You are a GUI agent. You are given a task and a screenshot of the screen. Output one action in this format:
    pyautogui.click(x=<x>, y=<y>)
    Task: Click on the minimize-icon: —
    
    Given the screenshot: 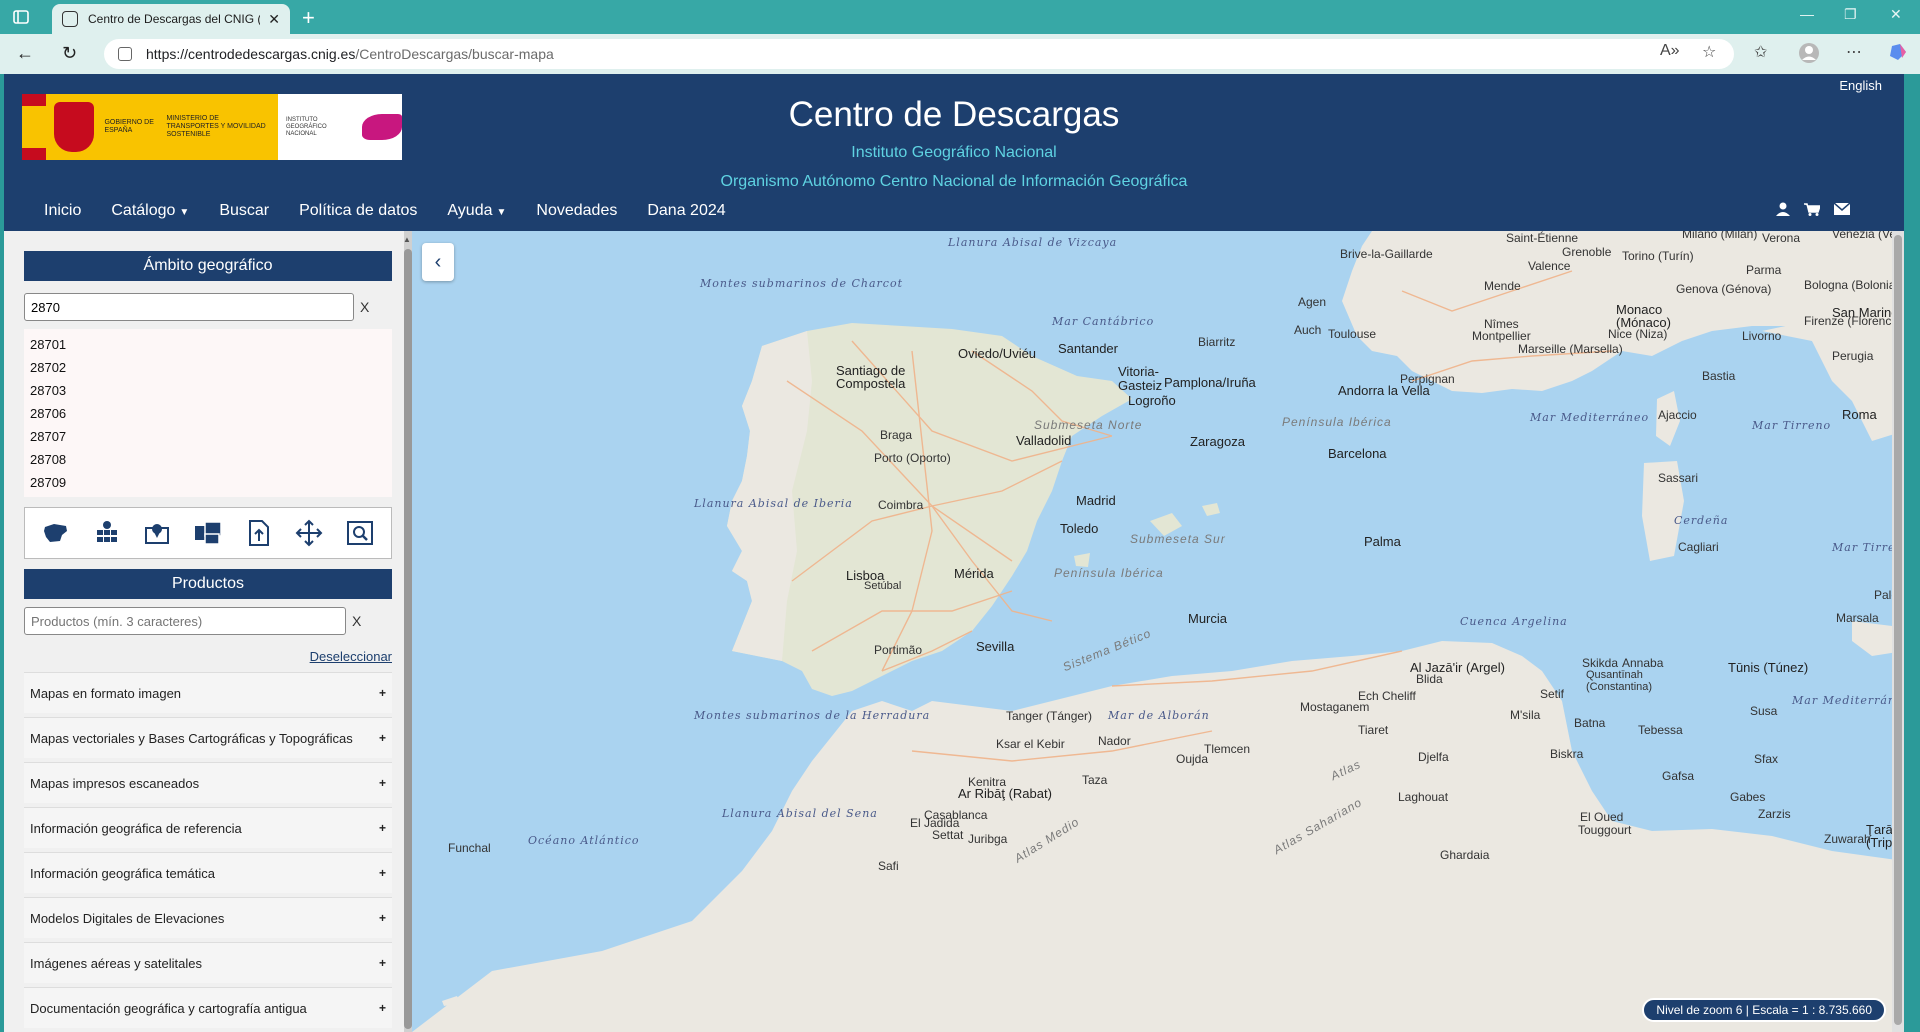 What is the action you would take?
    pyautogui.click(x=1807, y=14)
    